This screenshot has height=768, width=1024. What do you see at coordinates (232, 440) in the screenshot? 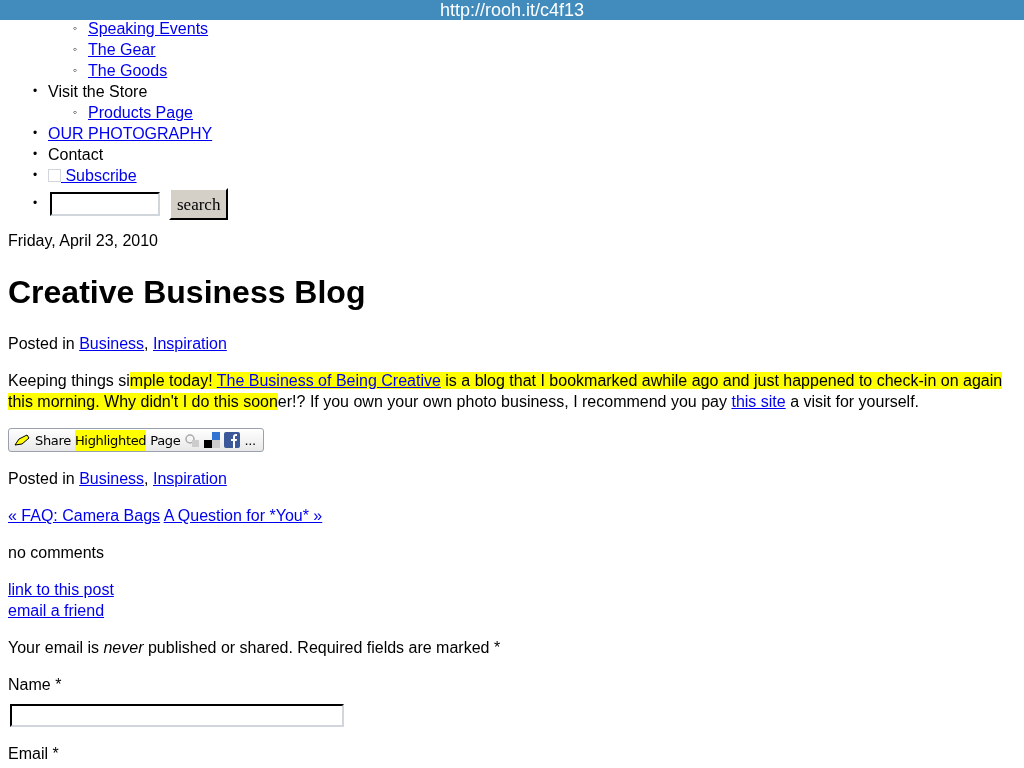
I see `facebook-icon` at bounding box center [232, 440].